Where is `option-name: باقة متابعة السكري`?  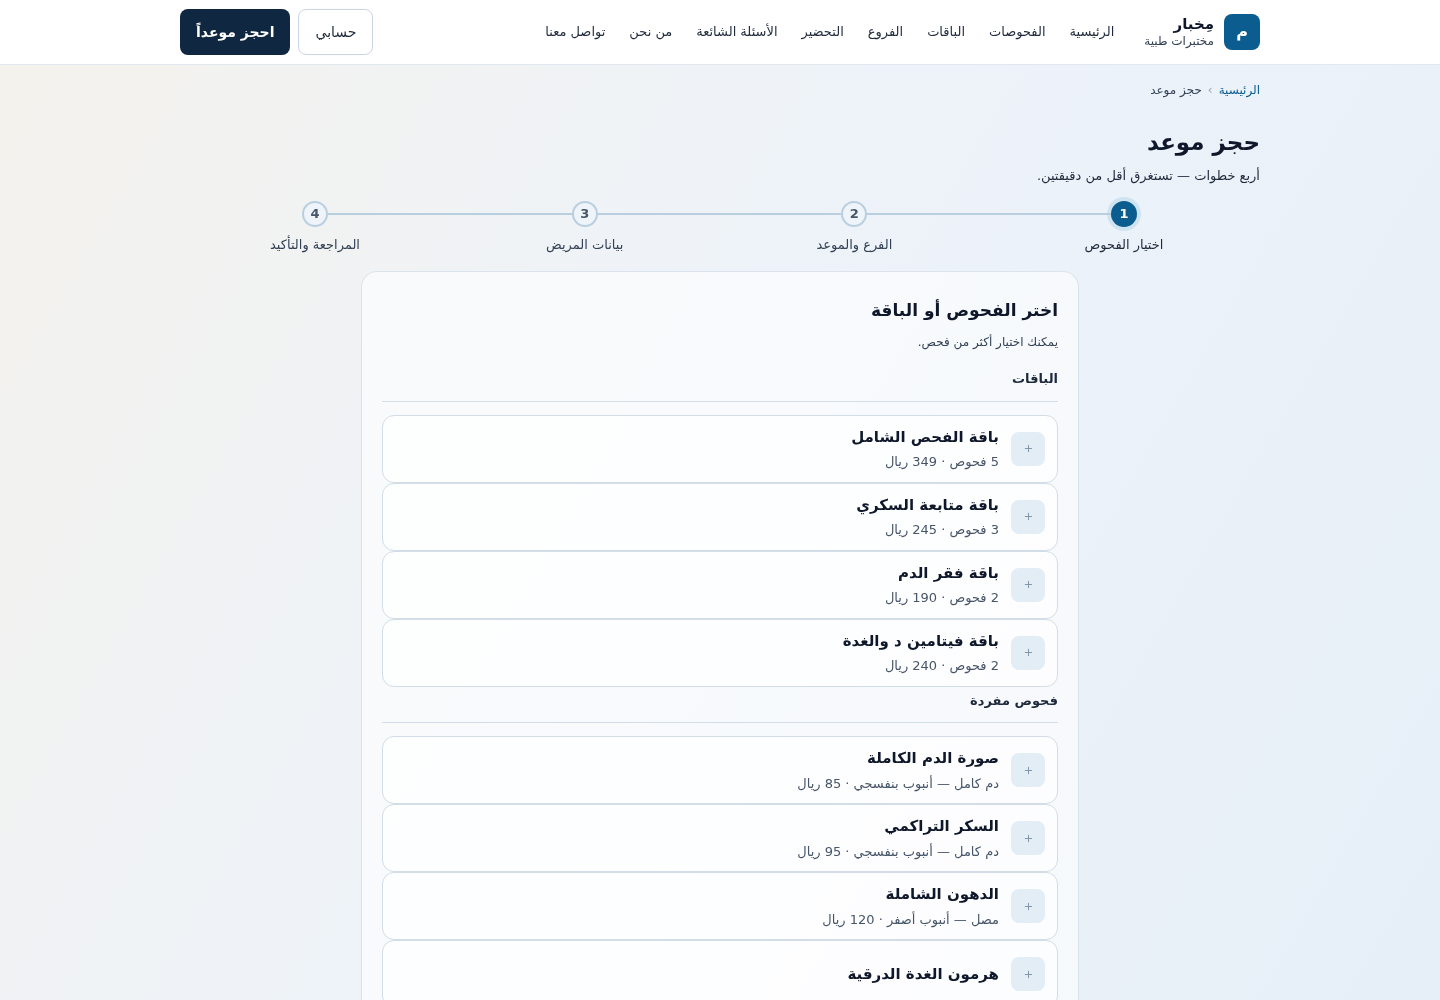
option-name: باقة متابعة السكري is located at coordinates (927, 505).